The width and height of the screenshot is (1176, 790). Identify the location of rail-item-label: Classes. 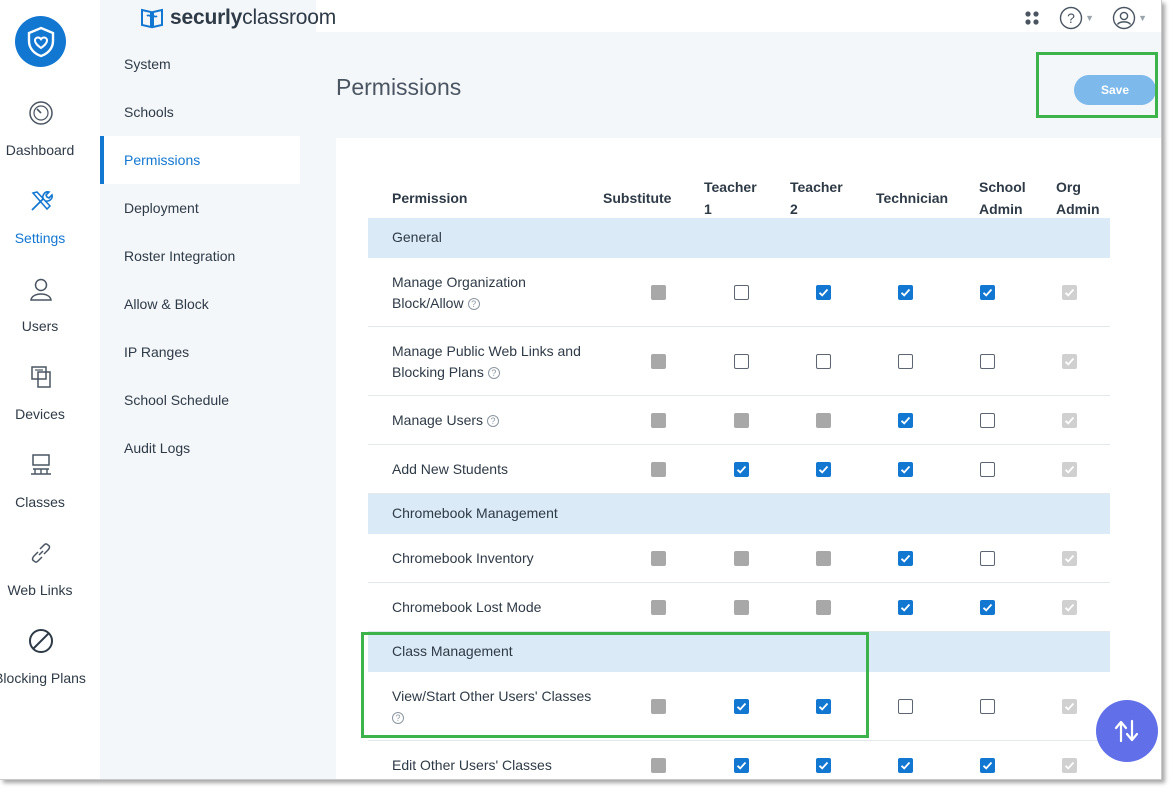
(40, 502).